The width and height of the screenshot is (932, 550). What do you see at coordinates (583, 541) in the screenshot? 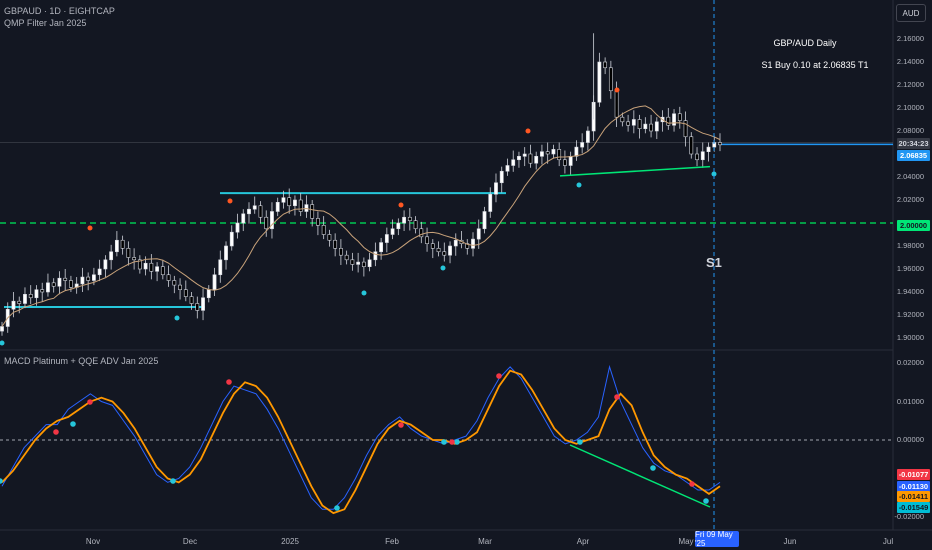
I see `time-tick: Apr` at bounding box center [583, 541].